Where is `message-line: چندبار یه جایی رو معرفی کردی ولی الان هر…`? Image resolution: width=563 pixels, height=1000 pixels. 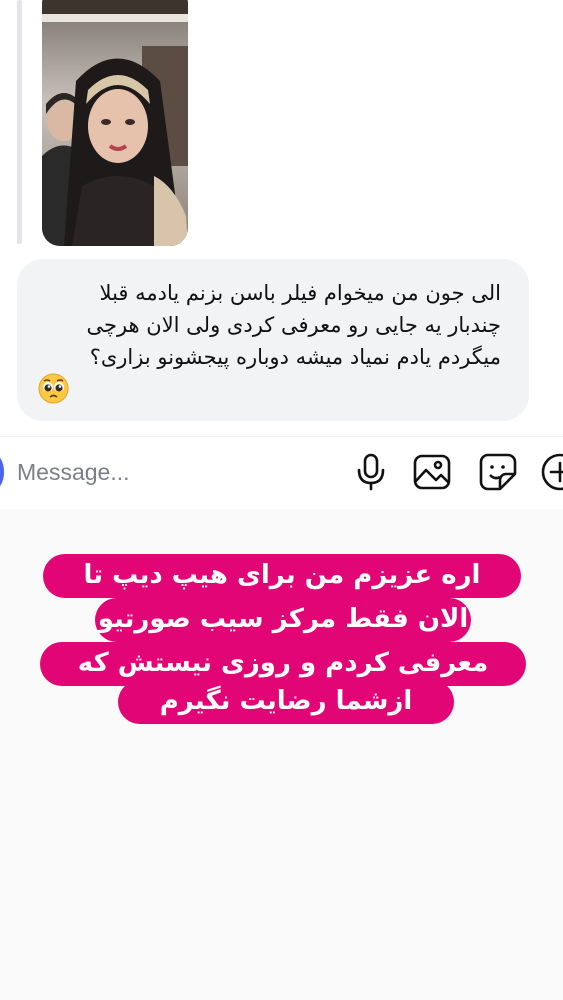
message-line: چندبار یه جایی رو معرفی کردی ولی الان هر… is located at coordinates (293, 325).